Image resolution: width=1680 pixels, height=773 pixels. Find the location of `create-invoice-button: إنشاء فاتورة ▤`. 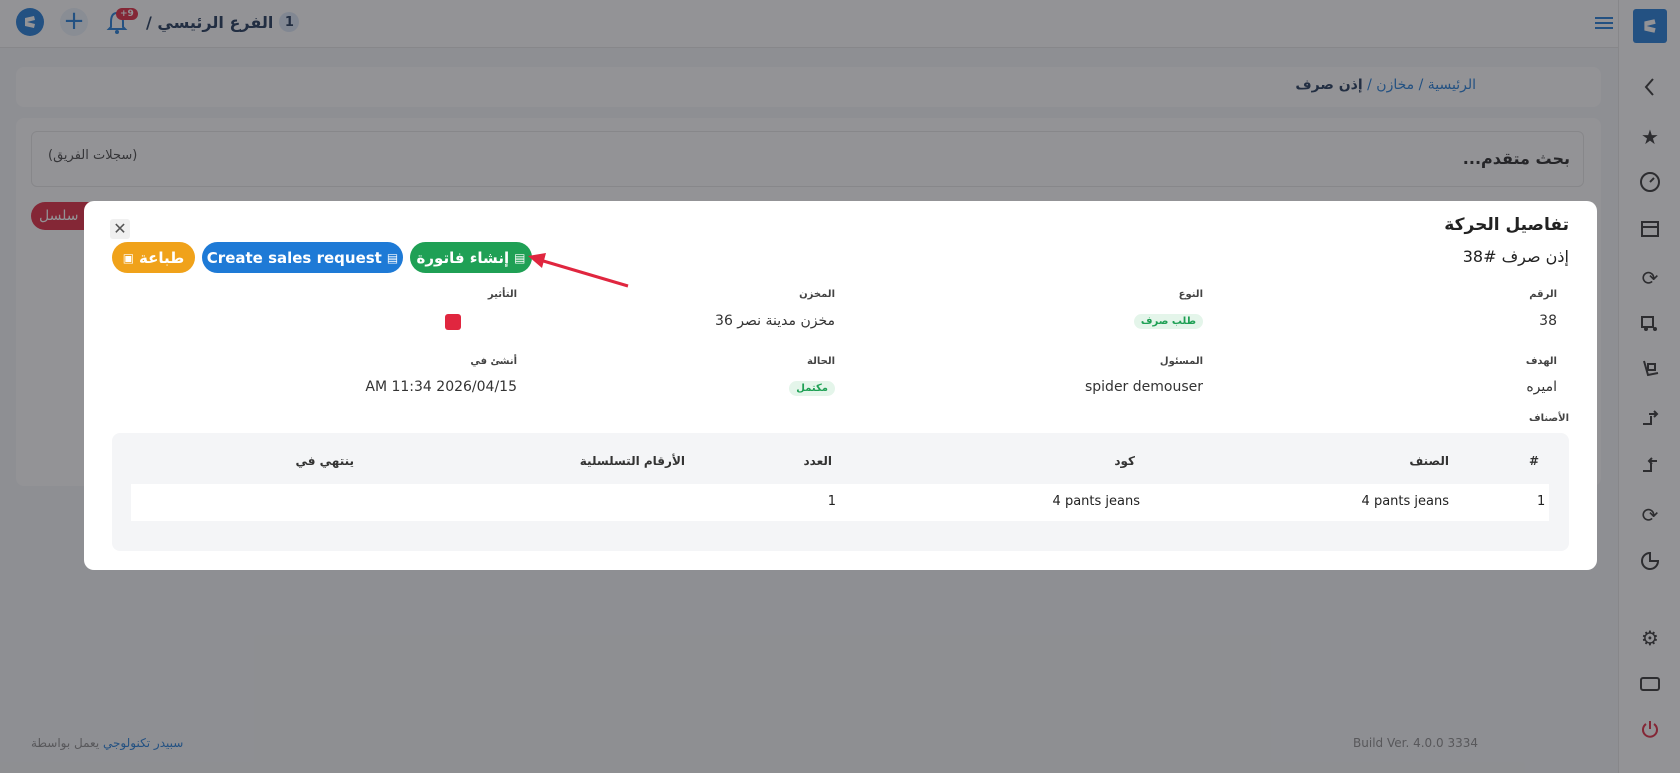

create-invoice-button: إنشاء فاتورة ▤ is located at coordinates (471, 257).